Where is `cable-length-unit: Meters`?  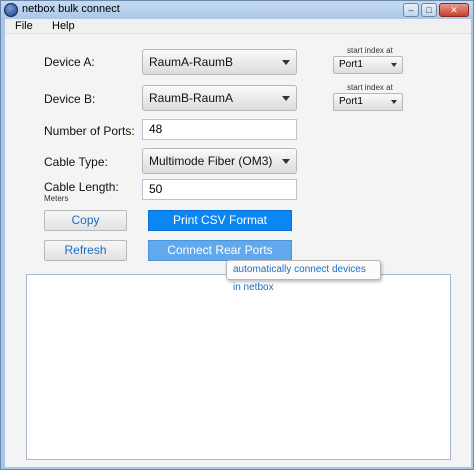
cable-length-unit: Meters is located at coordinates (56, 198).